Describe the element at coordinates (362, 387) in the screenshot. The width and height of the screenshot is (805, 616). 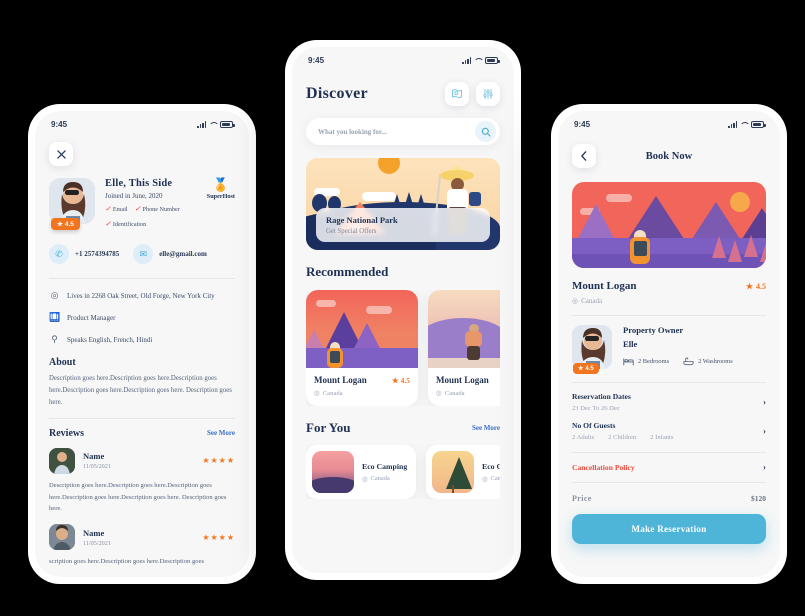
I see `place-card-body: Mount Logan ★ 4.5 ◎ Canada` at that location.